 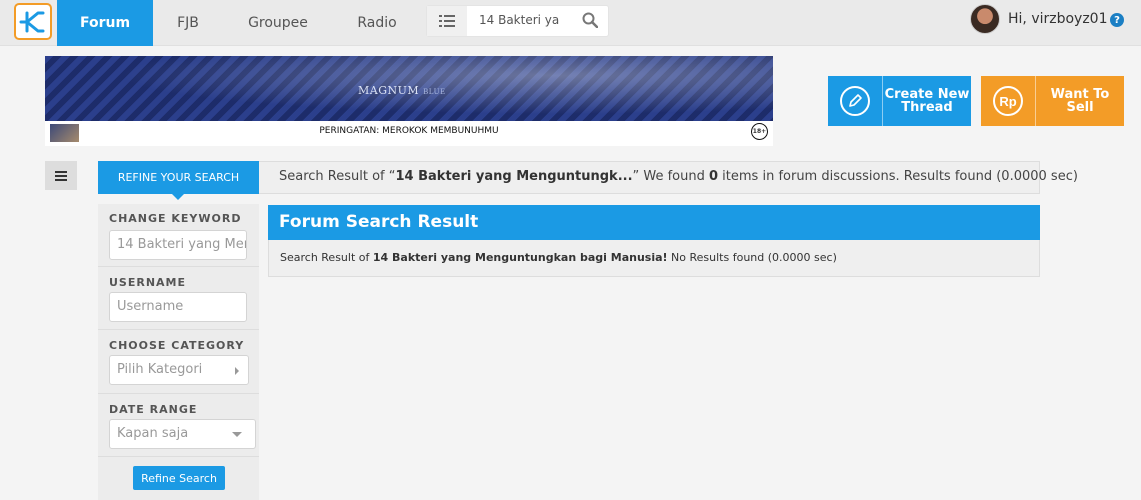 What do you see at coordinates (1058, 19) in the screenshot?
I see `user-greeting: Hi, virzboyz01` at bounding box center [1058, 19].